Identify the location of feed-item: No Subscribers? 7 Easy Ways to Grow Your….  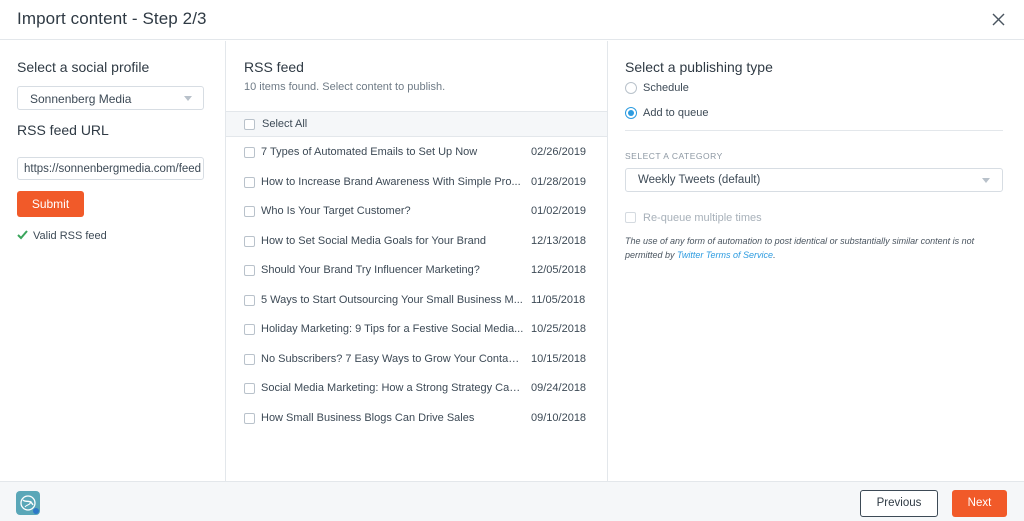
(416, 367).